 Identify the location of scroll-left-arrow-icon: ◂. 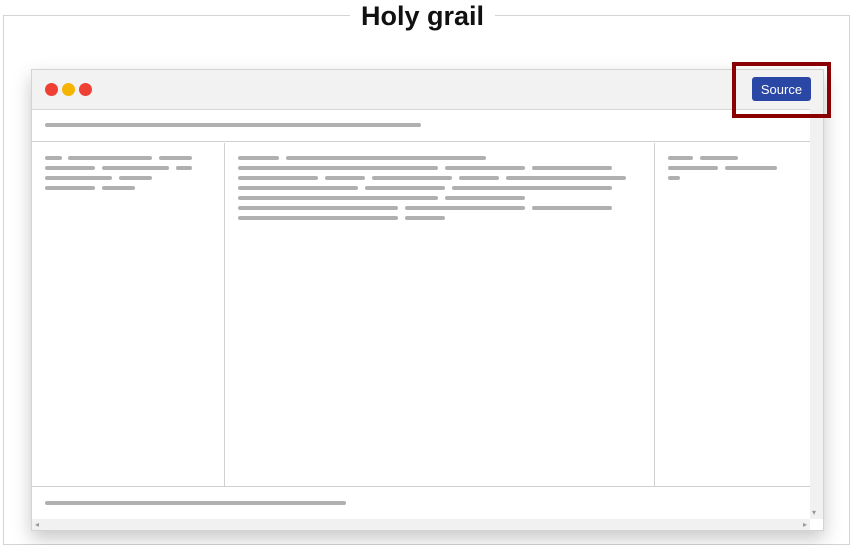
(37, 524).